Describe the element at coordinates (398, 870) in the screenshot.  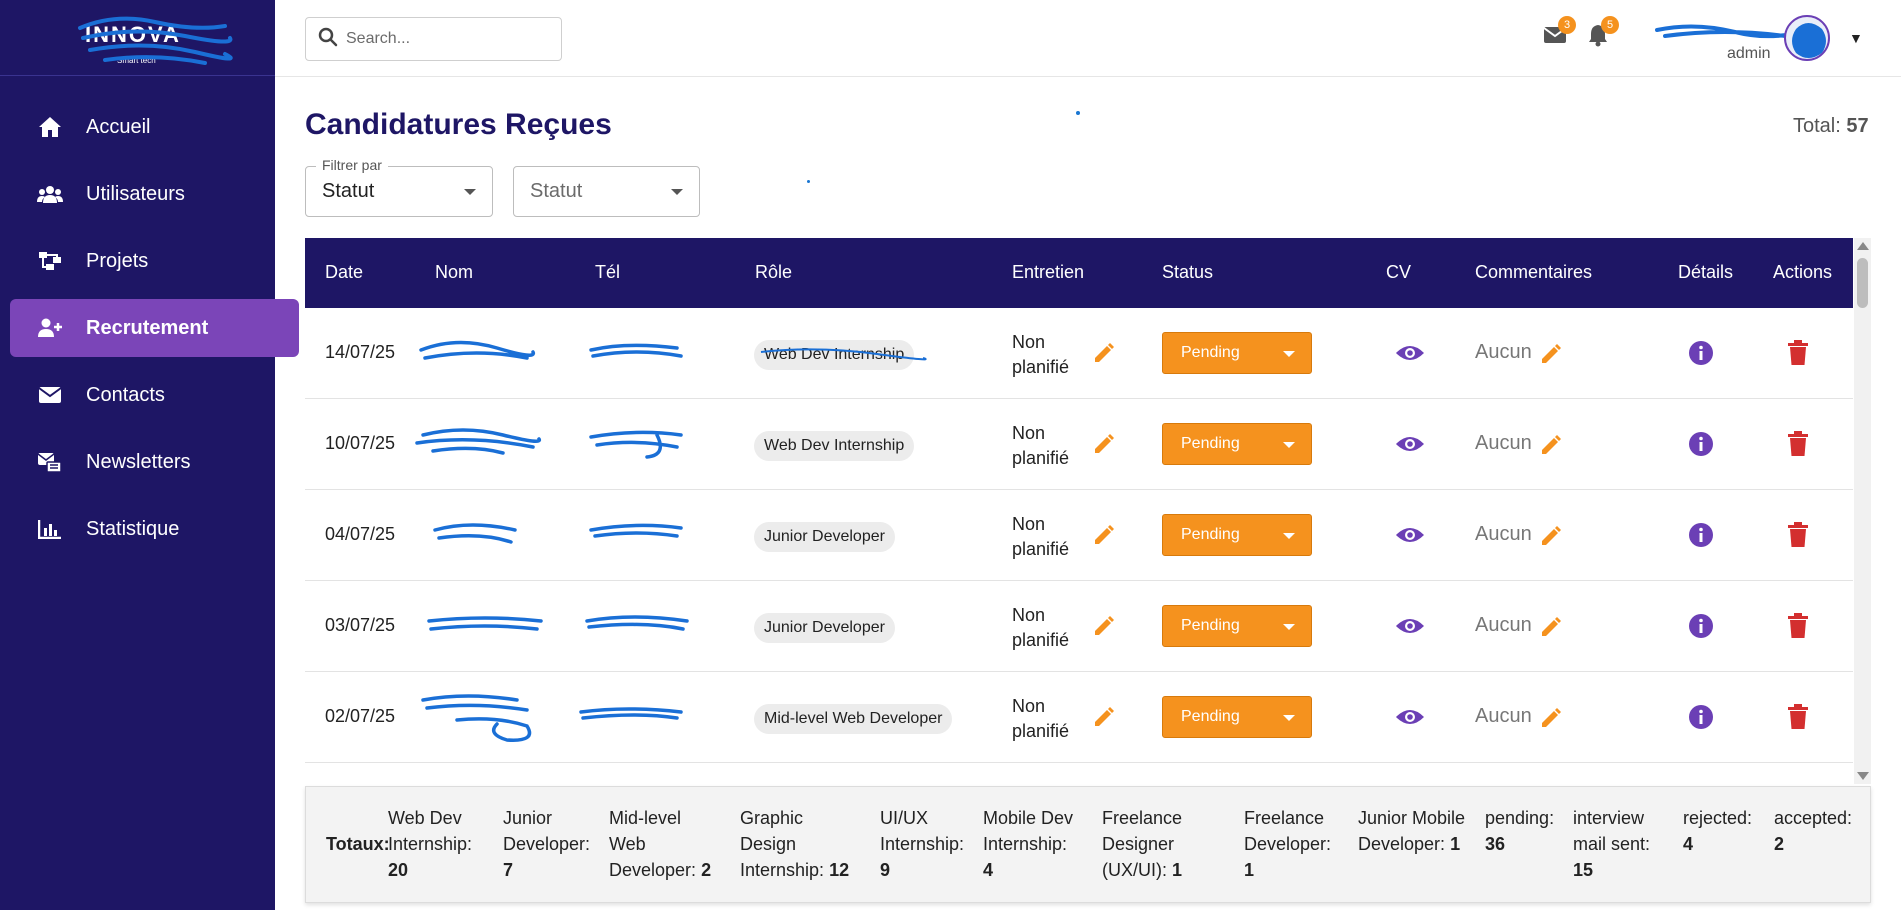
I see `total-item-value: 20` at that location.